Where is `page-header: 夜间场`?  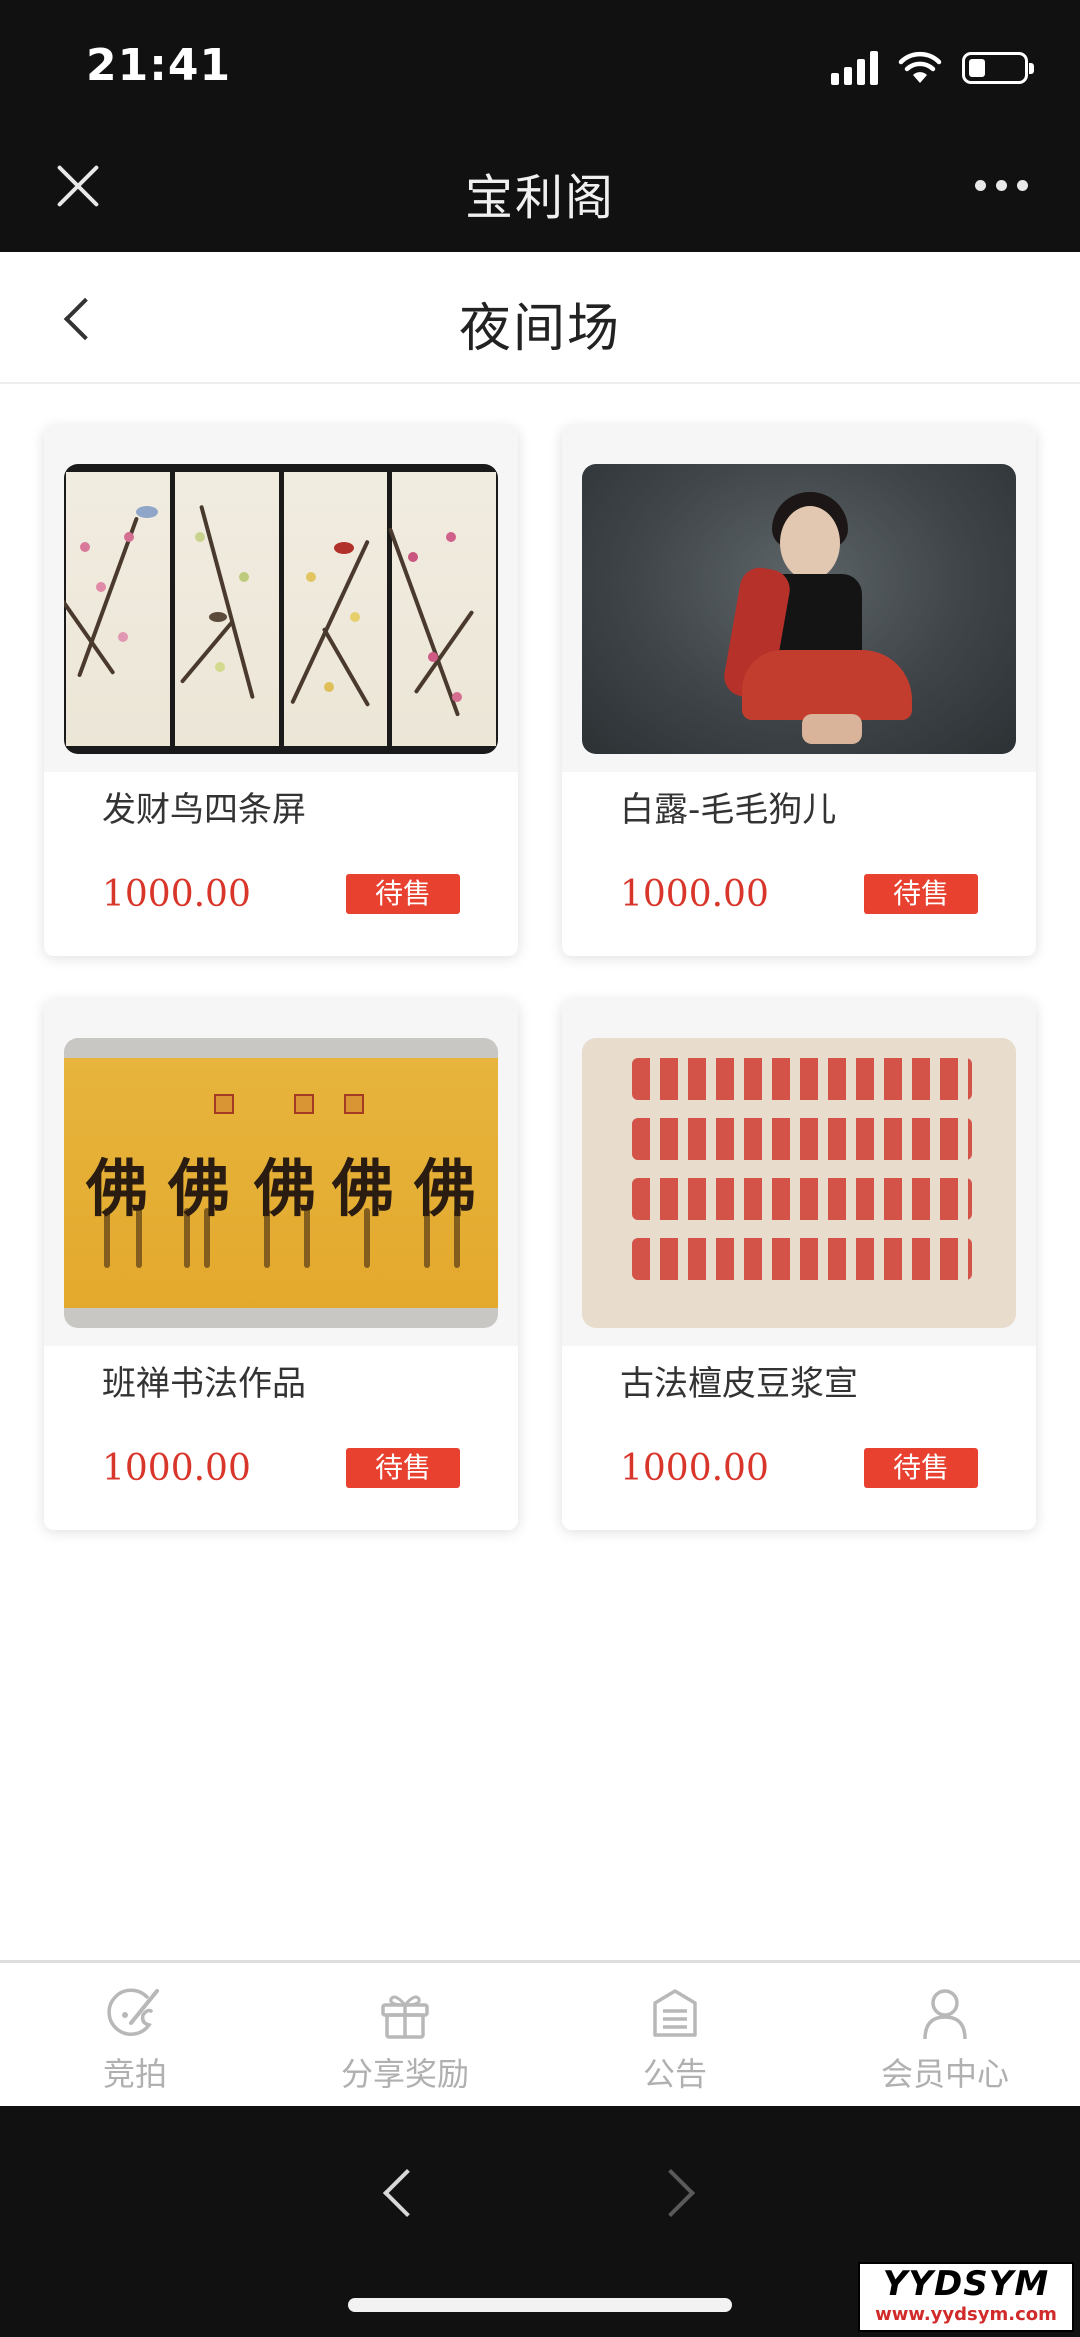
page-header: 夜间场 is located at coordinates (540, 318).